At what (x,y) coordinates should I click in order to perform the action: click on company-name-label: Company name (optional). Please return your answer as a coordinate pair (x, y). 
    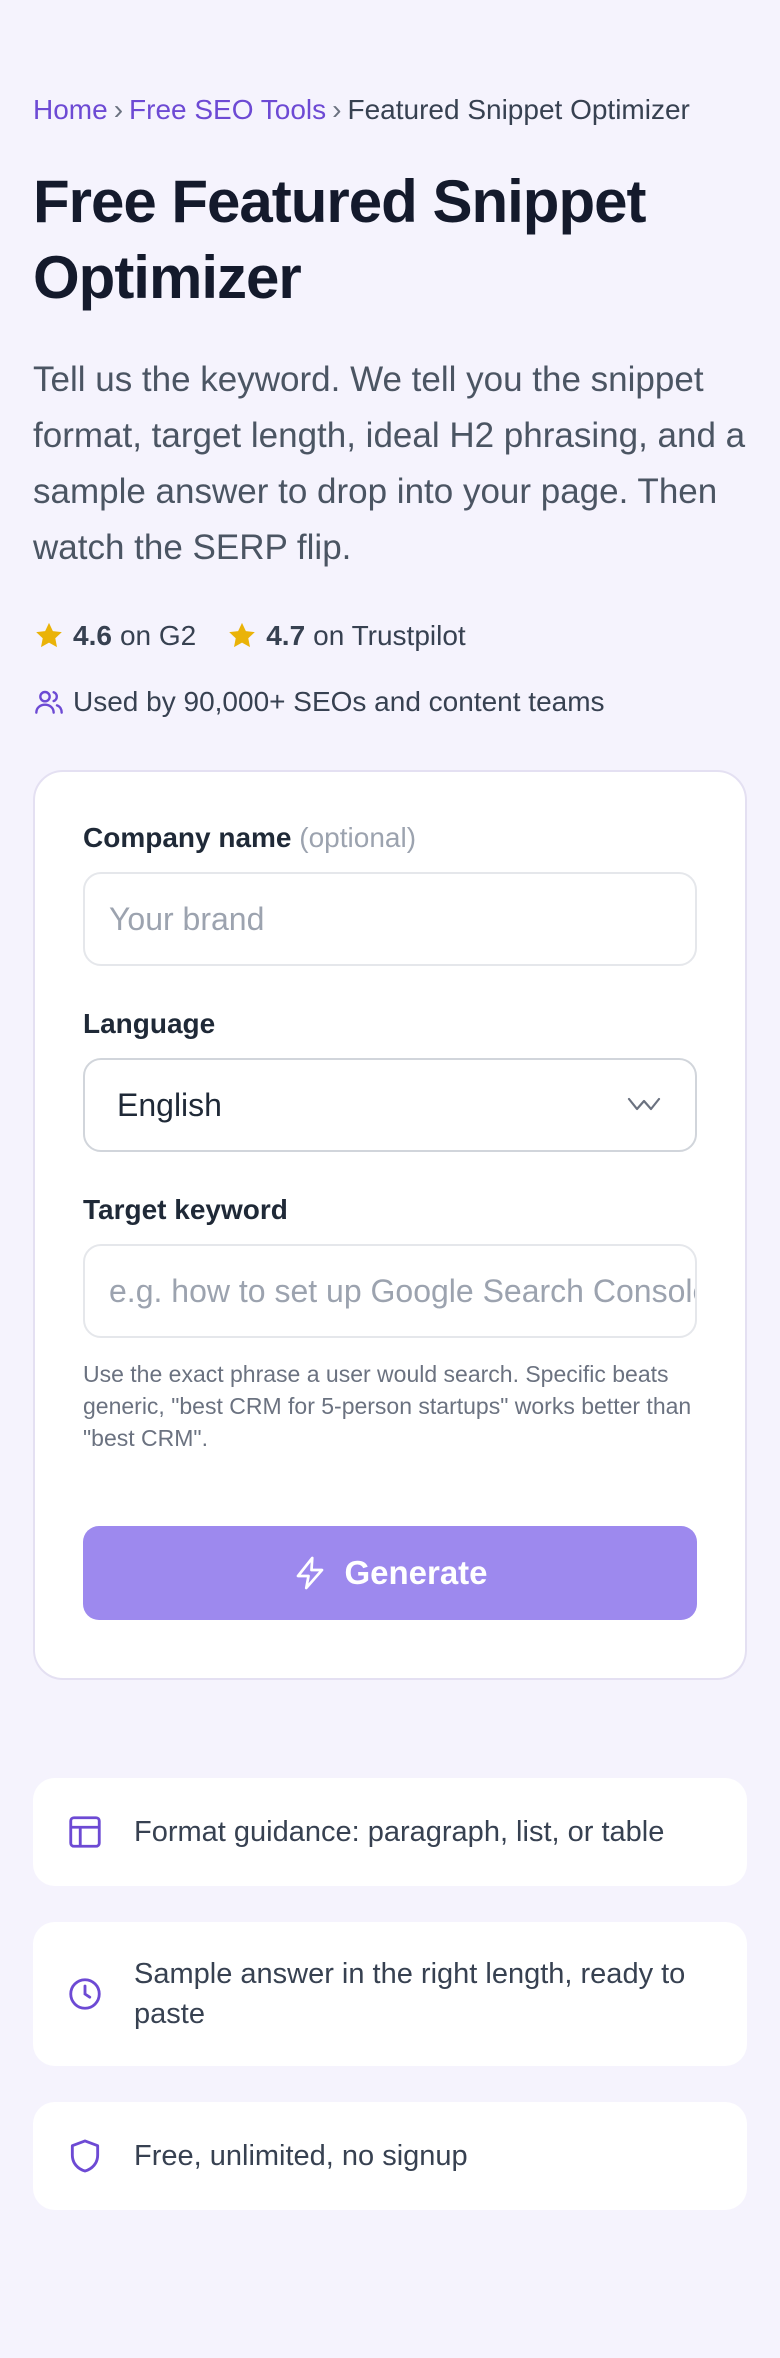
    Looking at the image, I should click on (390, 838).